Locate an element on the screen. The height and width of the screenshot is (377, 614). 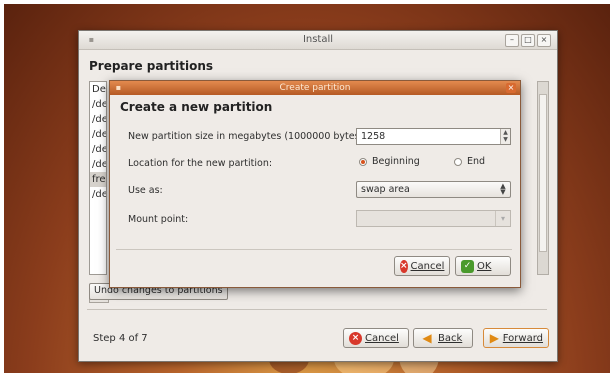
window-title: Install is located at coordinates (318, 39).